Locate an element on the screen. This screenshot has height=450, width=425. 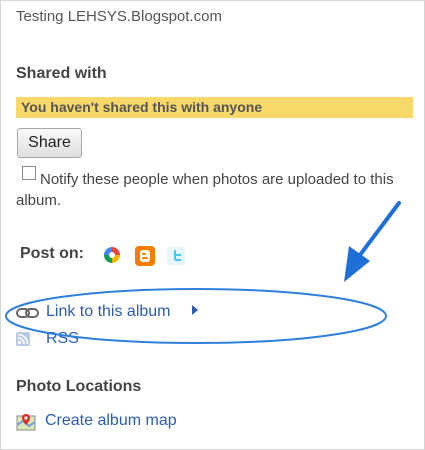
blogger-icon is located at coordinates (145, 256).